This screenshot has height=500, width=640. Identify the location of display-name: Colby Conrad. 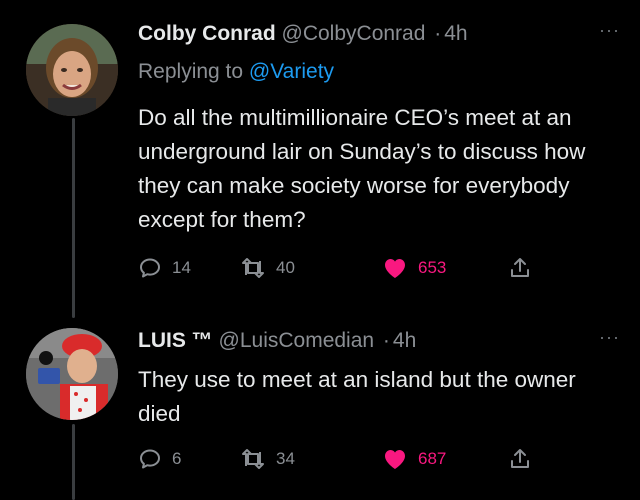
(207, 33).